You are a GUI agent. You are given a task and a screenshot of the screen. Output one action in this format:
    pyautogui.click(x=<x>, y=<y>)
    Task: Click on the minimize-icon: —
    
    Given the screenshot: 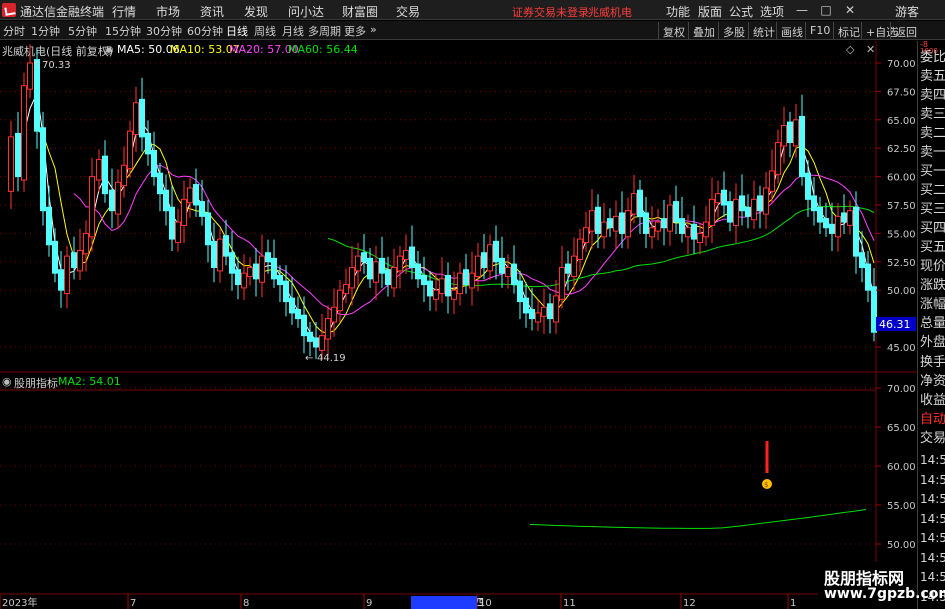 What is the action you would take?
    pyautogui.click(x=802, y=10)
    